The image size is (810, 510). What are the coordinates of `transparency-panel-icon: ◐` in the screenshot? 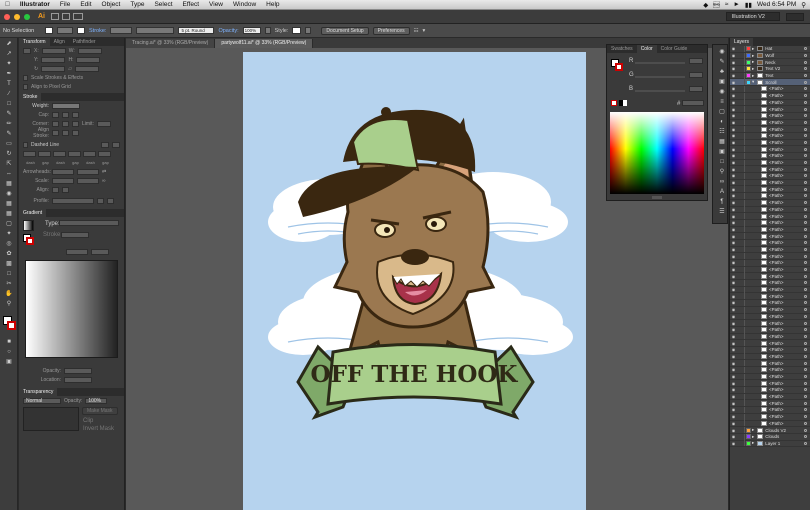 It's located at (722, 121).